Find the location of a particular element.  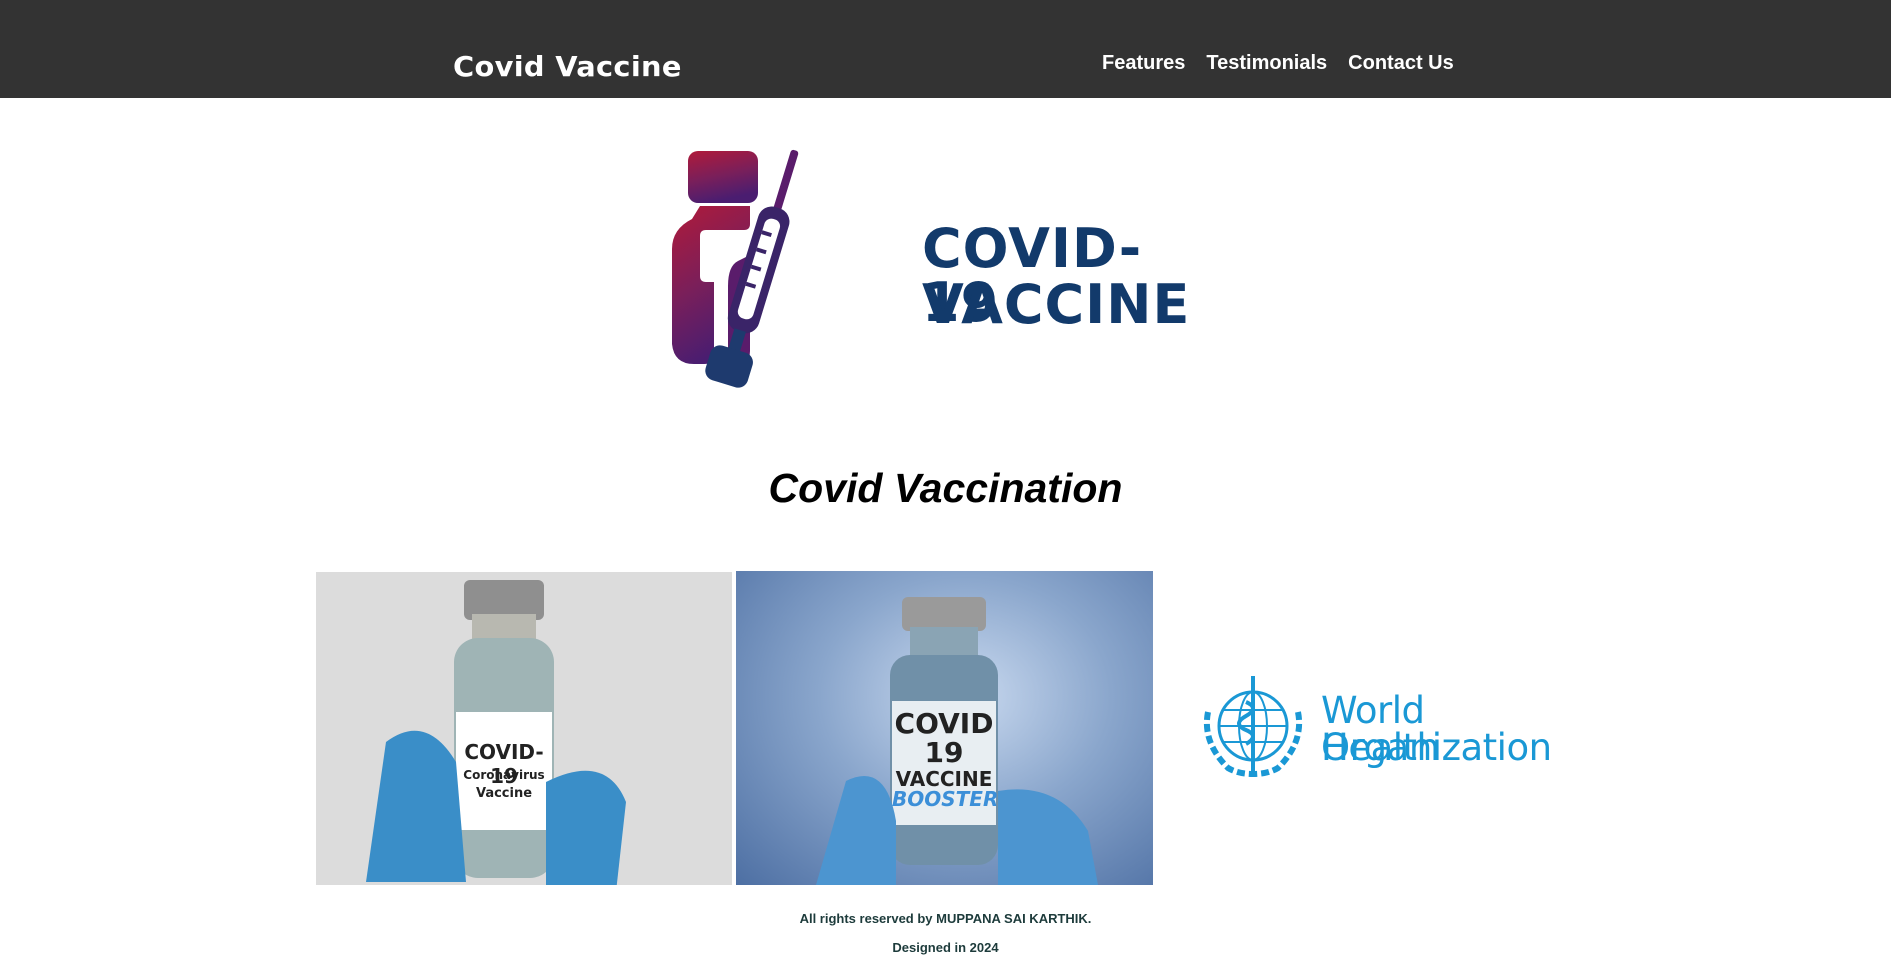

vaccine-photo-1: COVID-19 Coronavirus Vaccine is located at coordinates (524, 728).